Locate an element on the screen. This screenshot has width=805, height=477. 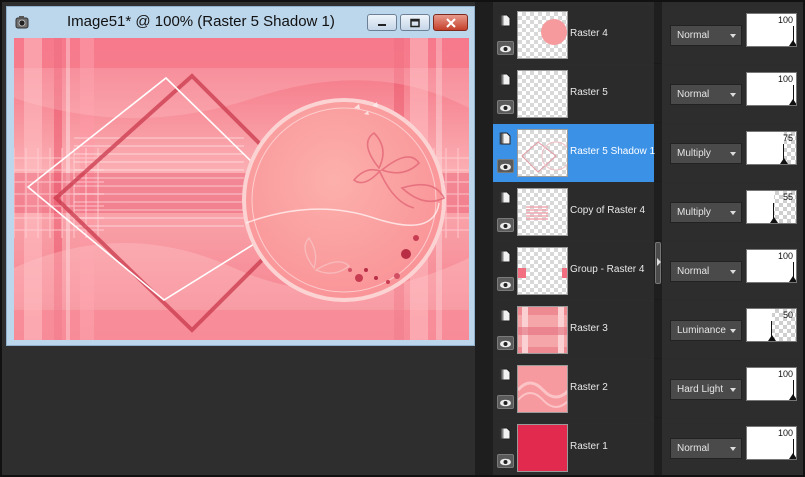
layer-row-selected: Raster 5 Shadow 1 Multiply 75 is located at coordinates (648, 153).